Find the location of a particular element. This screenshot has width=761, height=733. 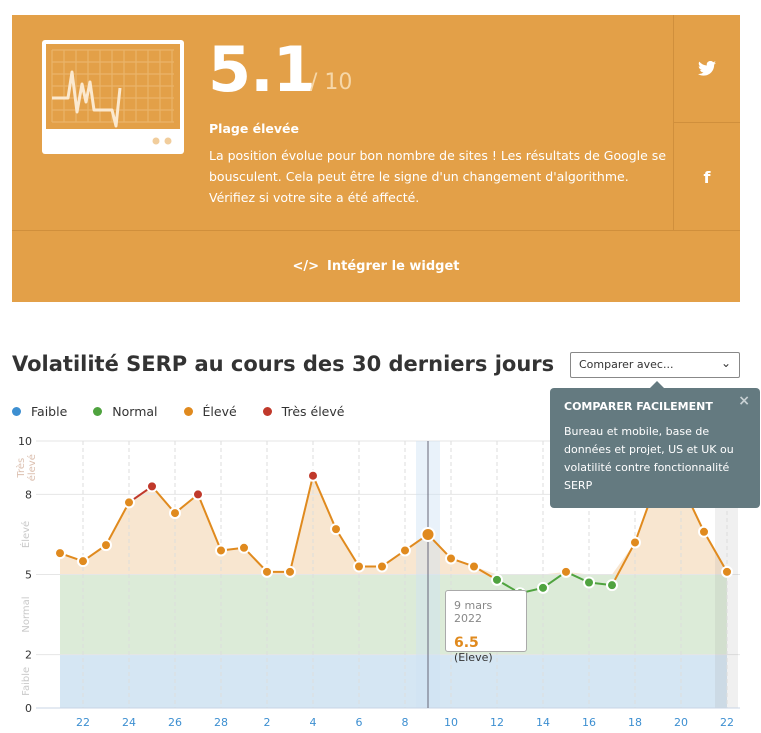

y-tick-label: 2 is located at coordinates (28, 655).